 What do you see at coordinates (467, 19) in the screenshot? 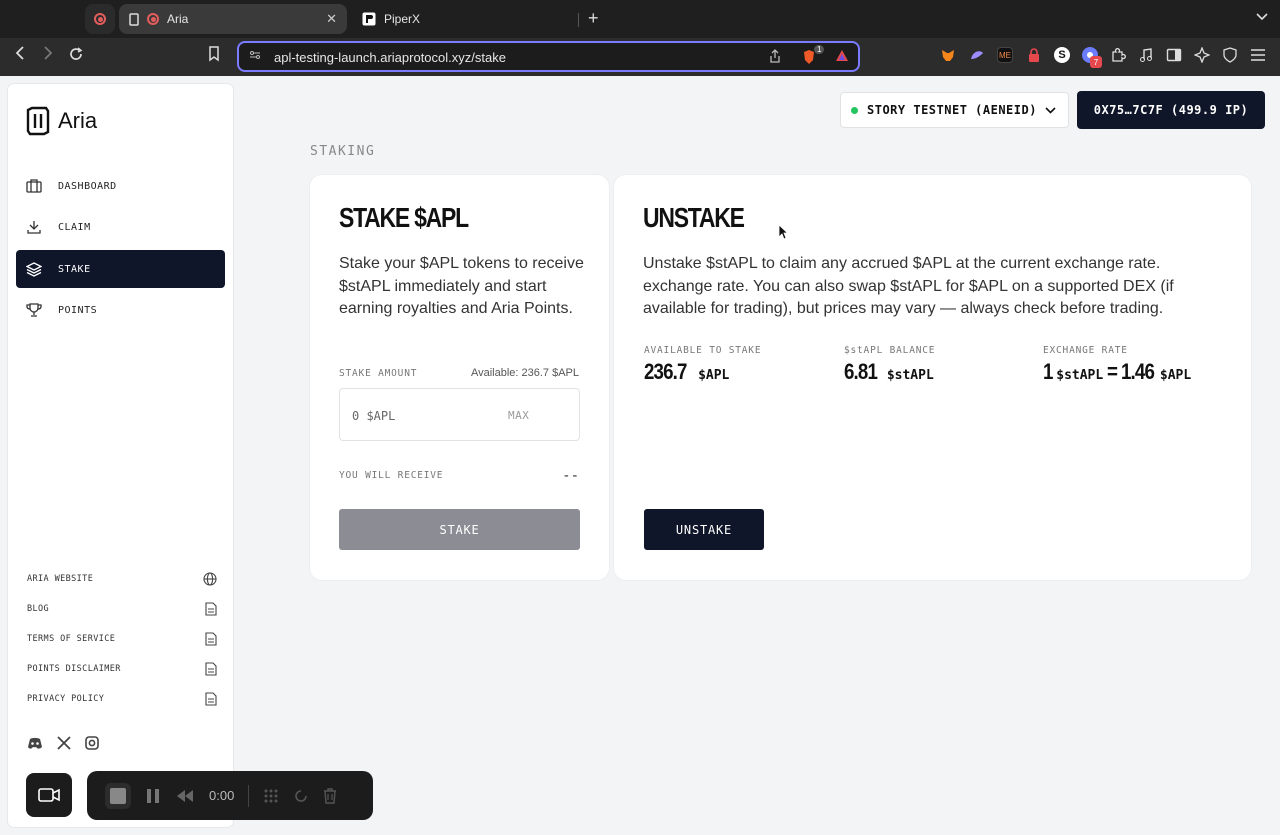
I see `tab-piperx: PiperX` at bounding box center [467, 19].